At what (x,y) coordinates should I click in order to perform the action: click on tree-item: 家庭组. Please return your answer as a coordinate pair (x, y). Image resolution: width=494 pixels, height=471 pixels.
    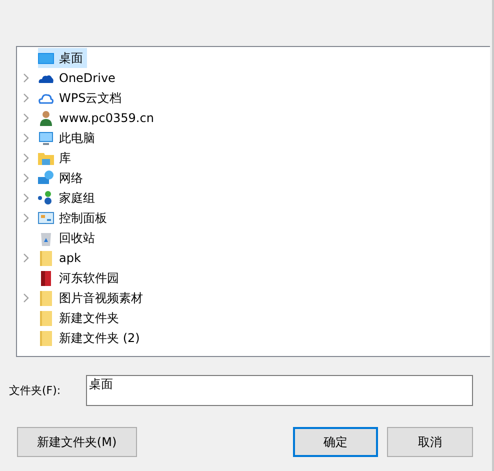
    Looking at the image, I should click on (68, 198).